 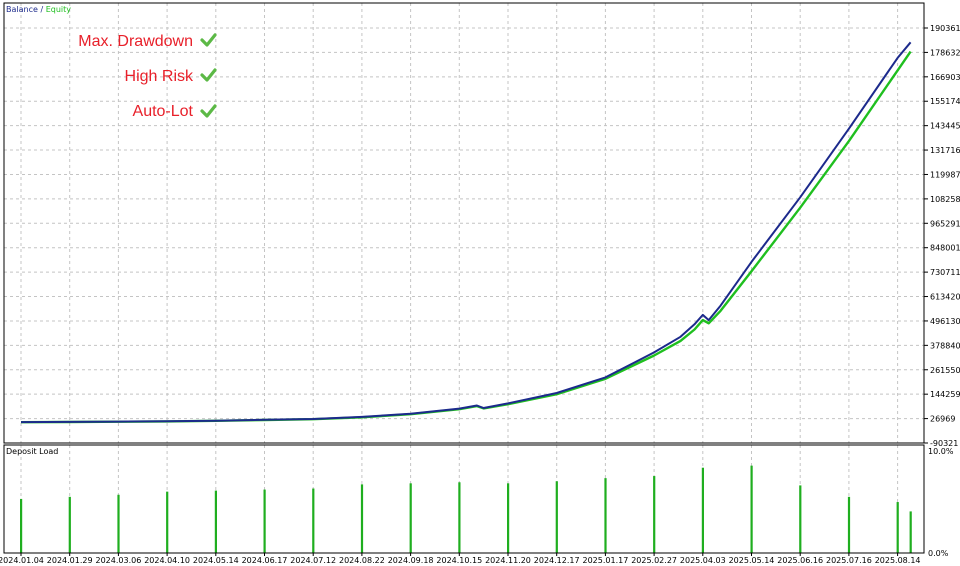 I want to click on y-tick-label: 496130, so click(x=945, y=321).